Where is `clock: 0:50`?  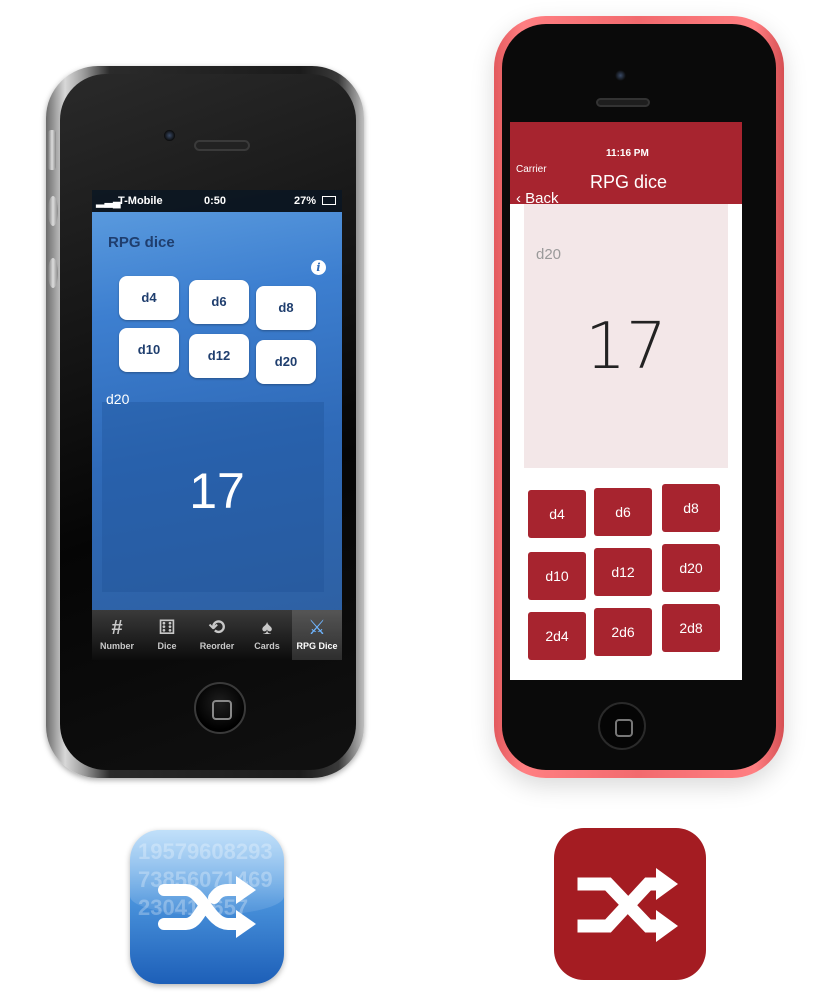
clock: 0:50 is located at coordinates (215, 201).